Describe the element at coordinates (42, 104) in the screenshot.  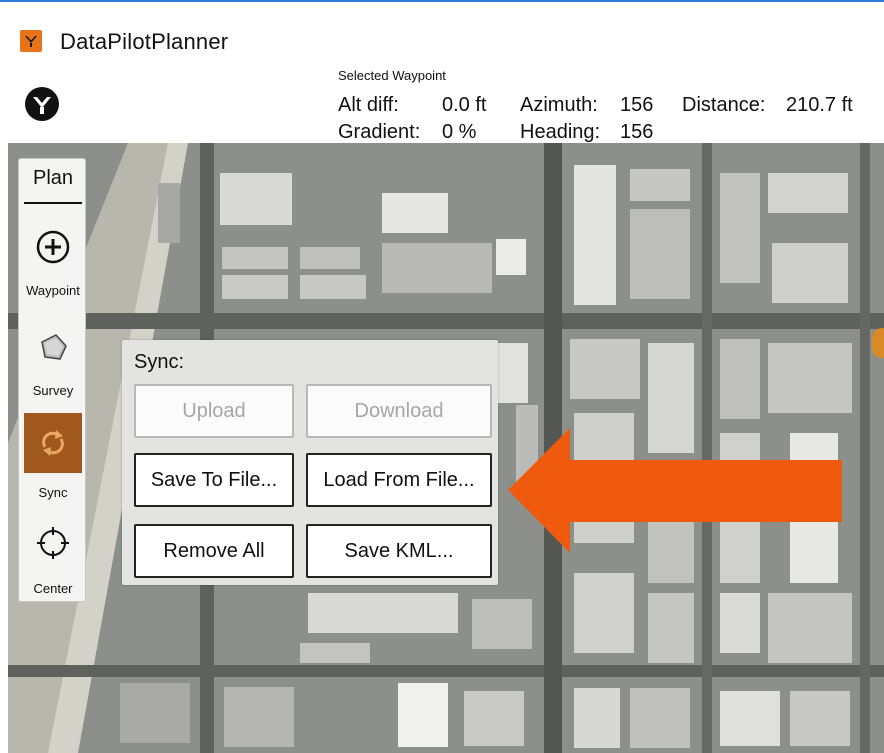
I see `brand-logo-icon` at that location.